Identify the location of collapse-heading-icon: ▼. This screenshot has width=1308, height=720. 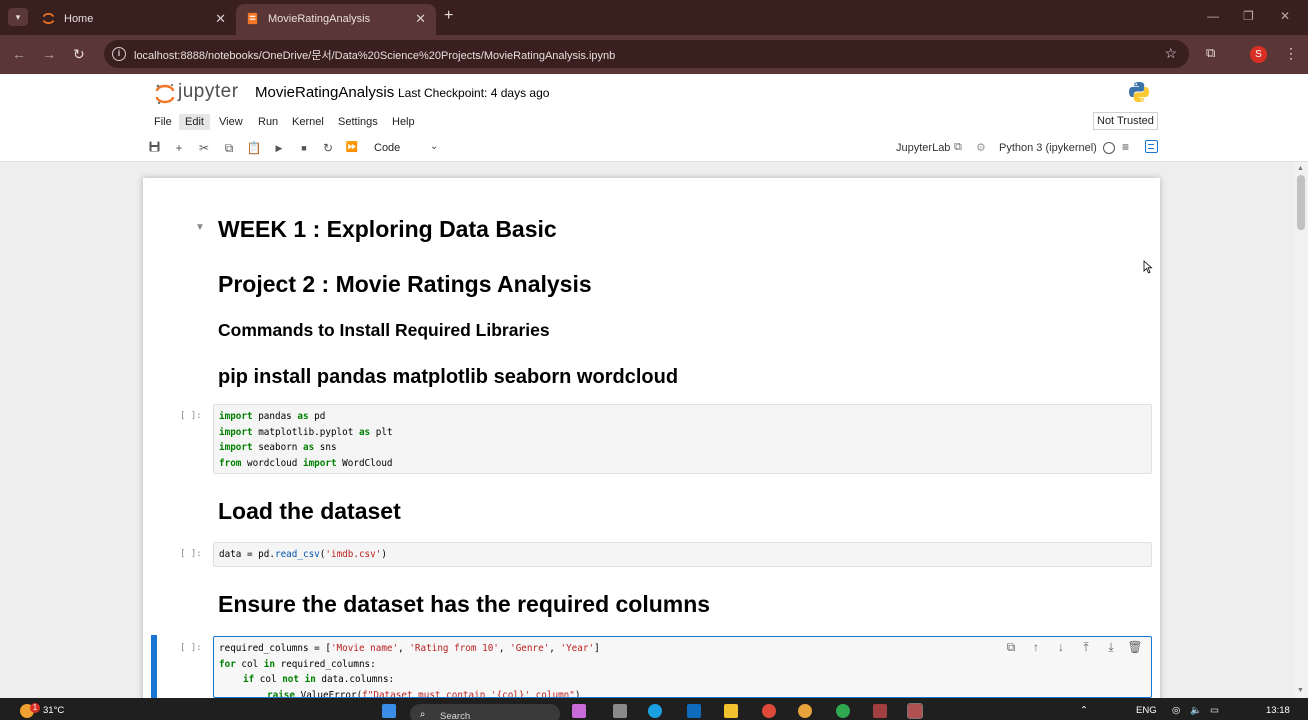
(200, 227).